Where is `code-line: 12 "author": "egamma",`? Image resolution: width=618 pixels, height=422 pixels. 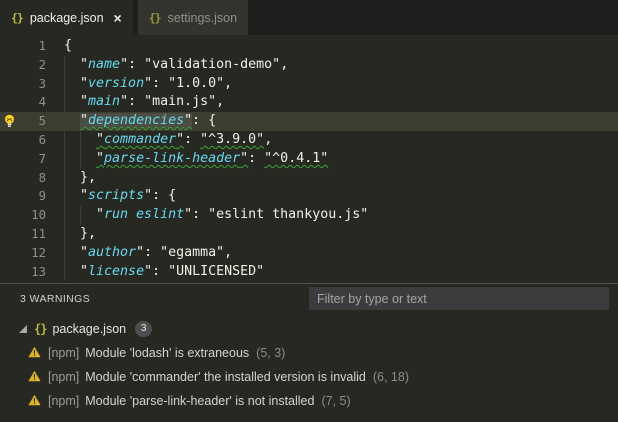 code-line: 12 "author": "egamma", is located at coordinates (309, 253).